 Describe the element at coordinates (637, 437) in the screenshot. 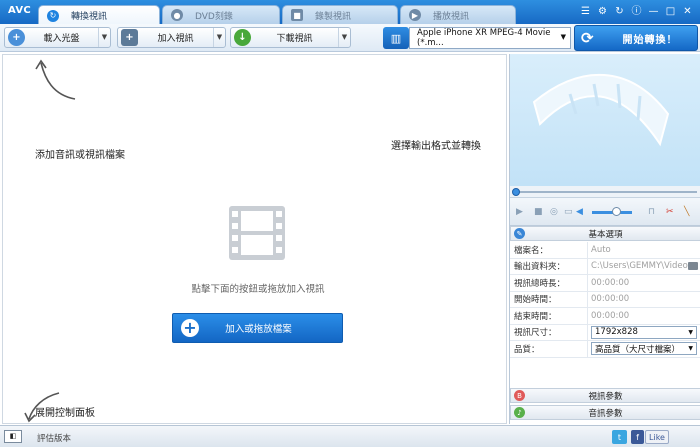

I see `facebook-icon: f` at that location.